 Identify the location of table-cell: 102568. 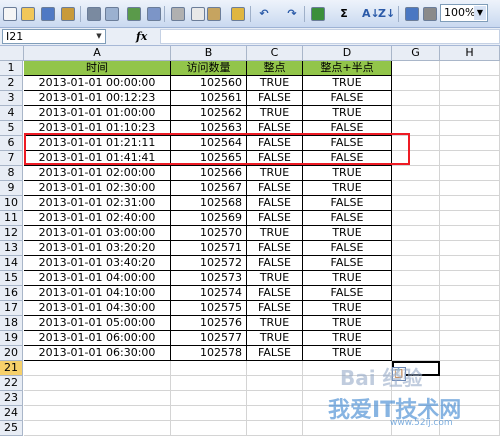
(209, 203).